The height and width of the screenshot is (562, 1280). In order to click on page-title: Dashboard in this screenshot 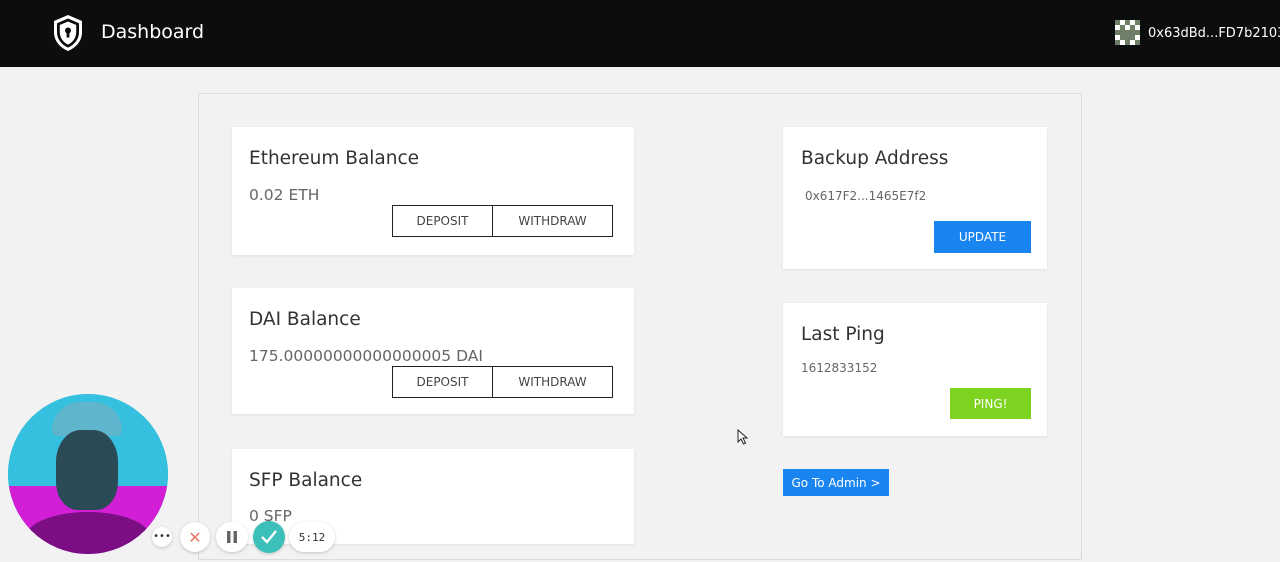, I will do `click(153, 32)`.